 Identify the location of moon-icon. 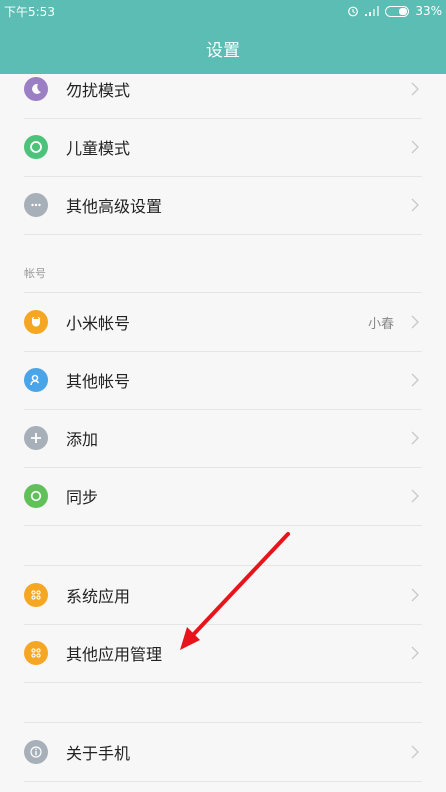
(36, 89).